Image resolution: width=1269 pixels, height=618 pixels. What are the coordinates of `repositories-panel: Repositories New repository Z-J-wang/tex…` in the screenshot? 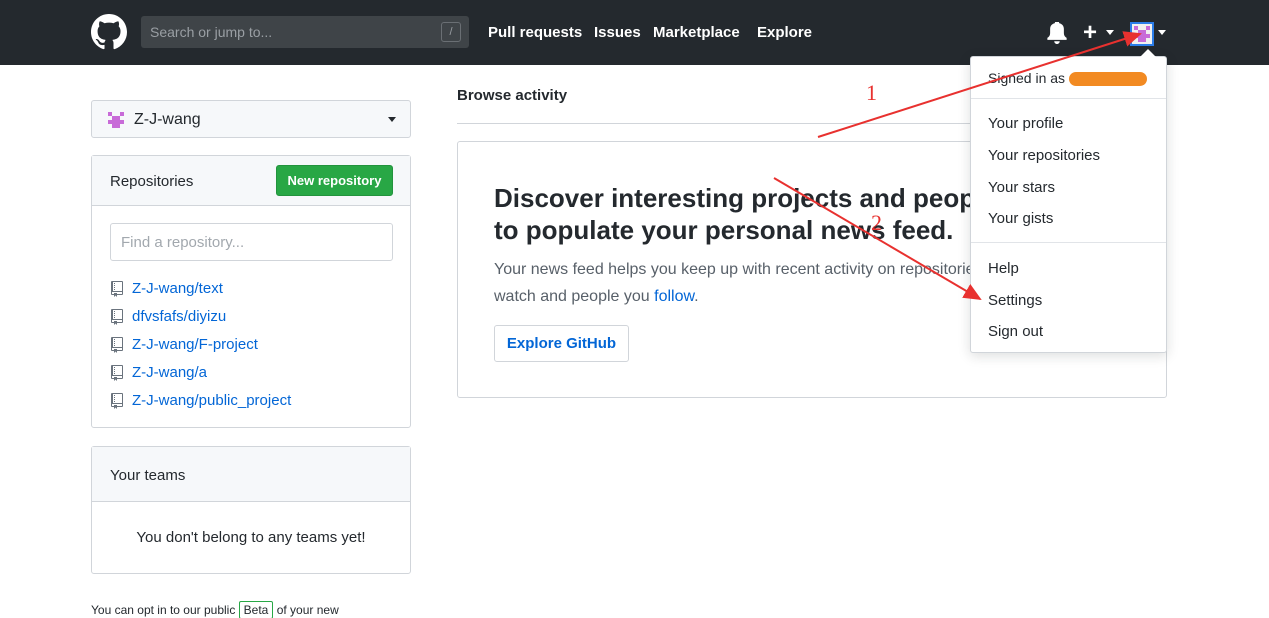 It's located at (251, 291).